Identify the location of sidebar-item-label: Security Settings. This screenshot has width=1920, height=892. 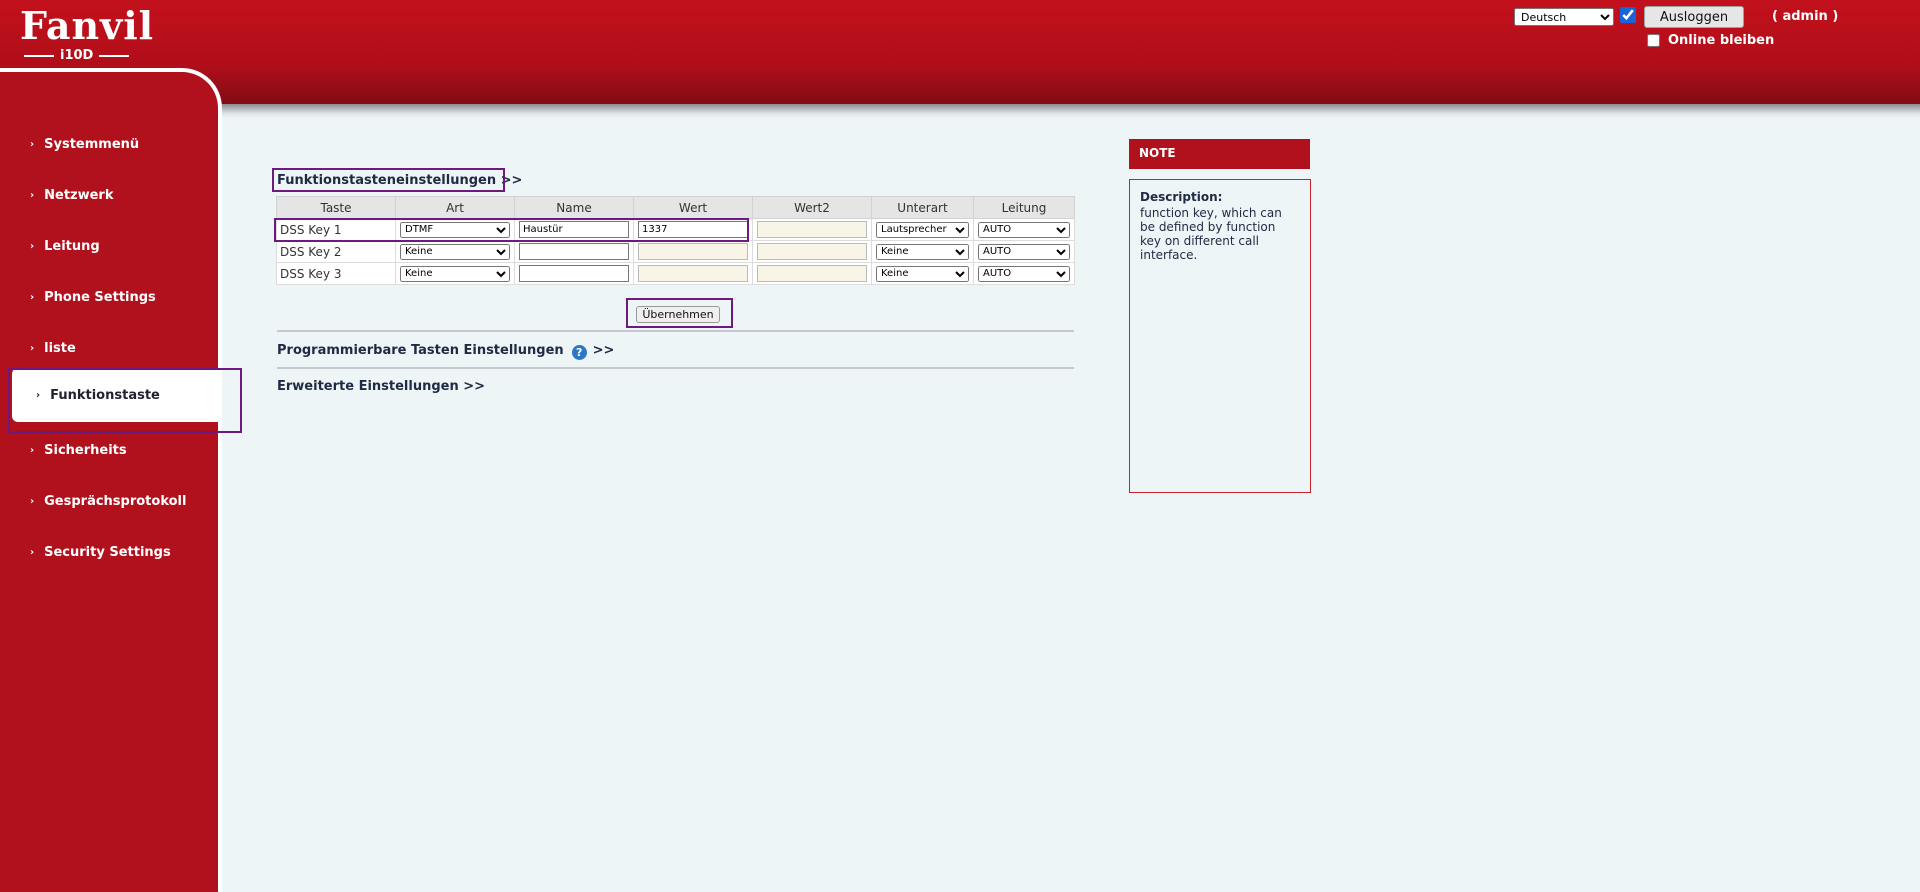
(107, 552).